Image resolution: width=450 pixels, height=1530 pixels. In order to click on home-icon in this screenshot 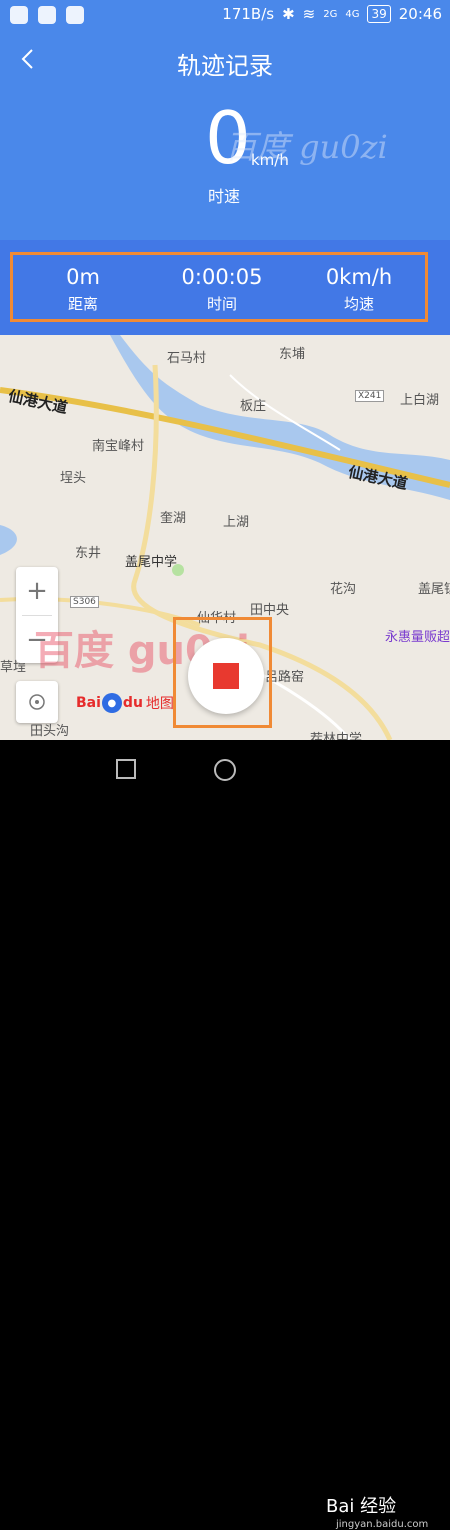, I will do `click(225, 770)`.